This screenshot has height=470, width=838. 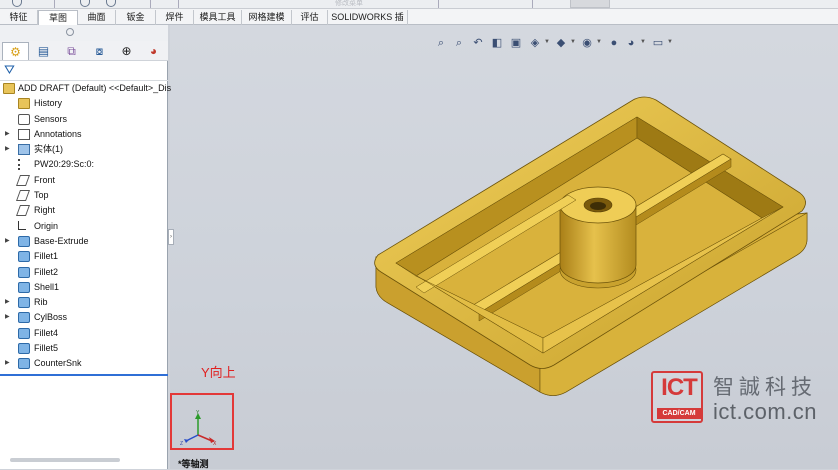 I want to click on tree-item-annotations: ▶ Annotations, so click(x=84, y=134).